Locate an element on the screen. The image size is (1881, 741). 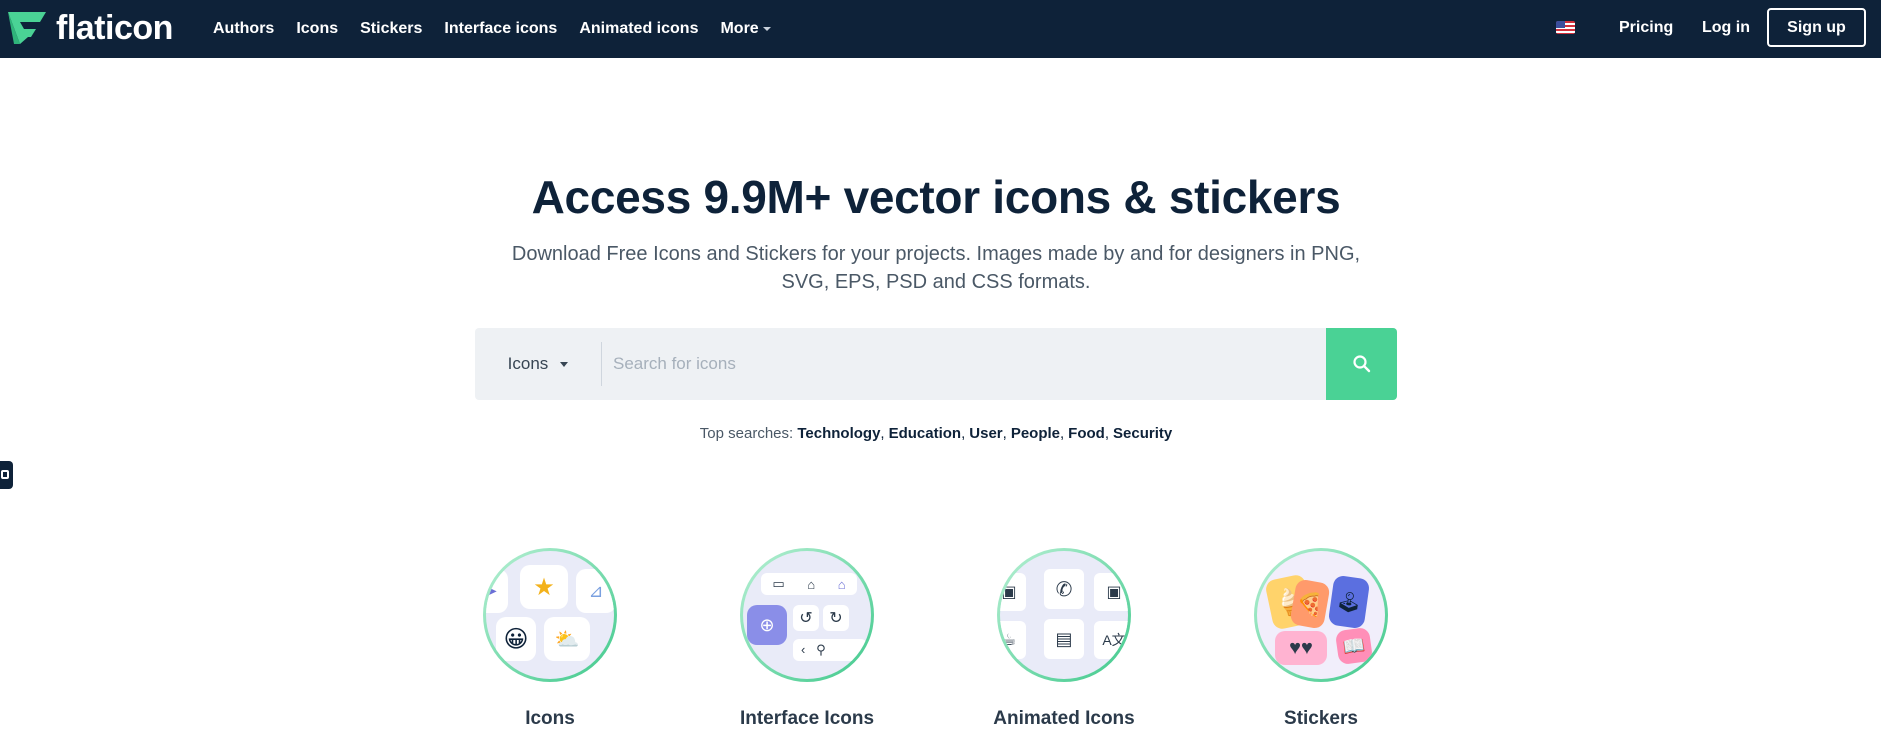
redo-icon: ↻ is located at coordinates (836, 618).